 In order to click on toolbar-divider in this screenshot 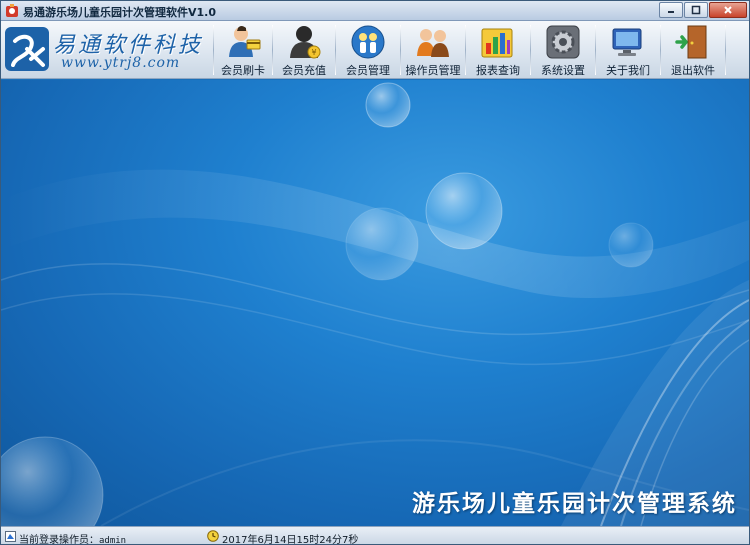, I will do `click(725, 50)`.